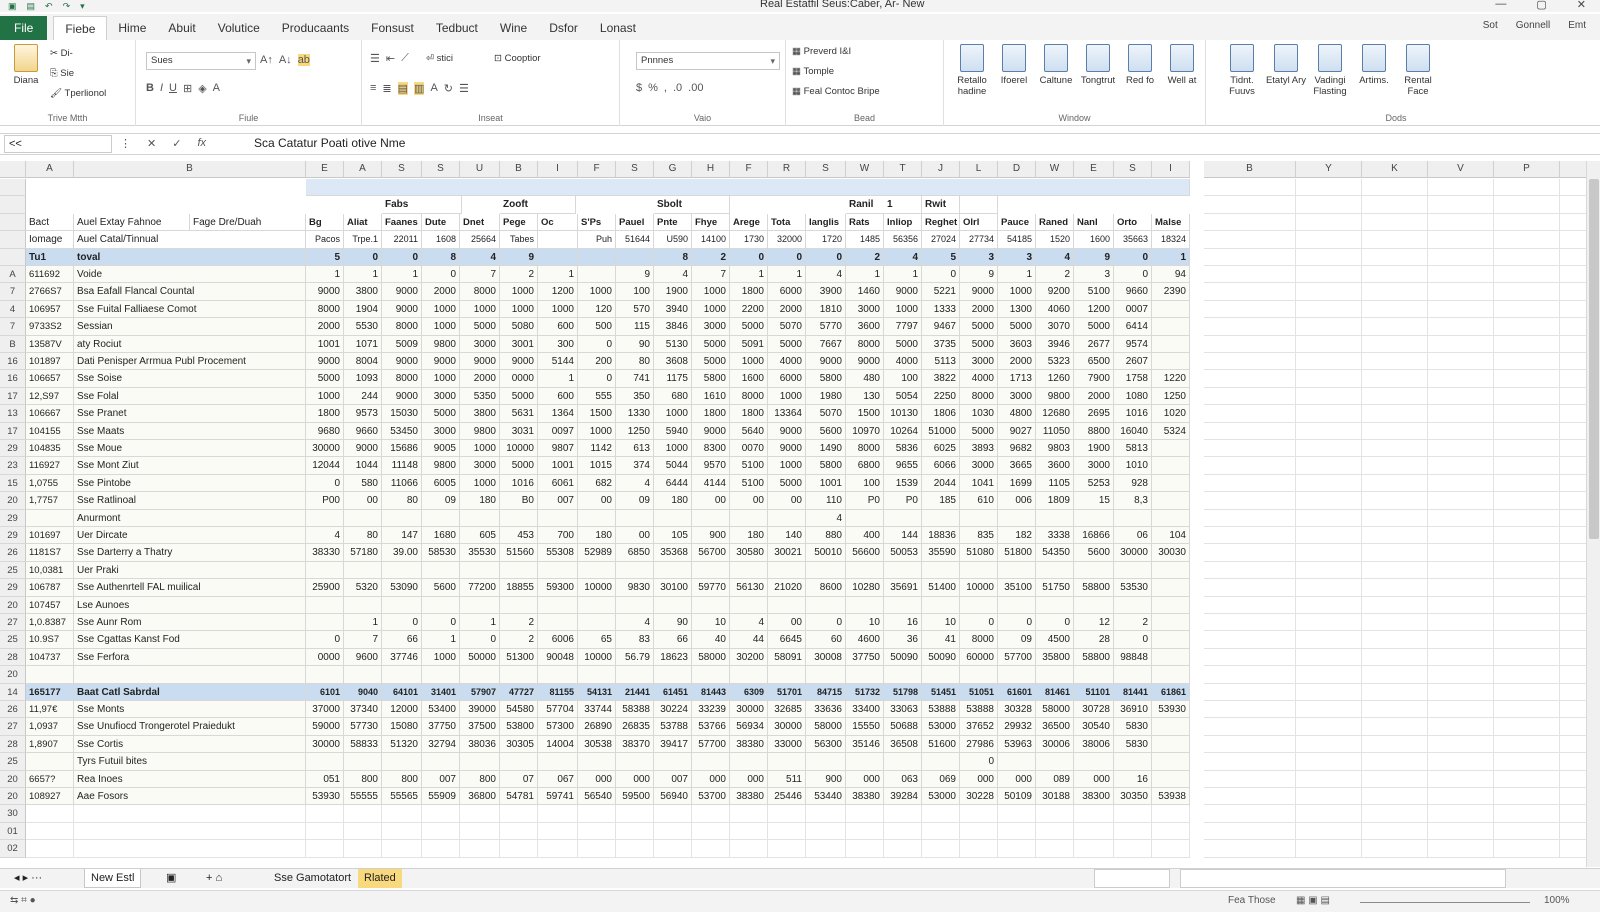  What do you see at coordinates (202, 88) in the screenshot?
I see `fill-color-icon: ◈` at bounding box center [202, 88].